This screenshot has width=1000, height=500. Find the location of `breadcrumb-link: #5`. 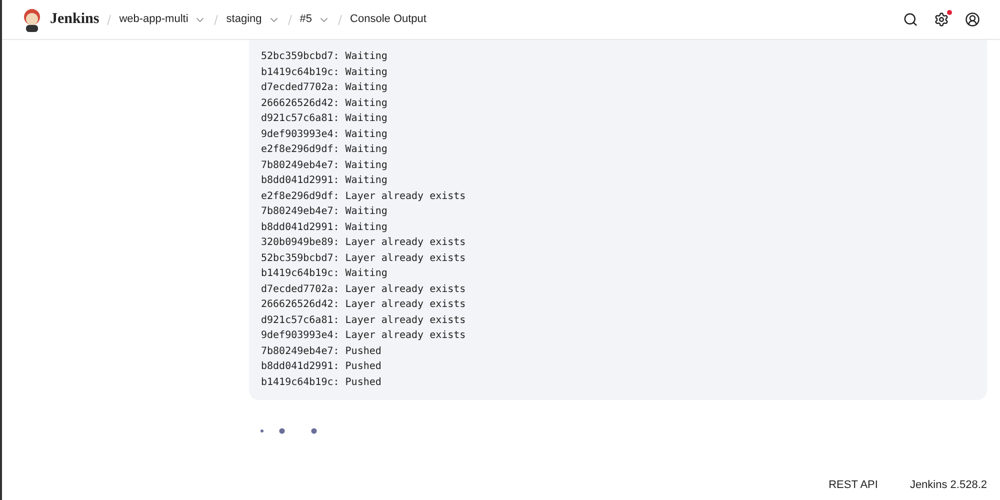

breadcrumb-link: #5 is located at coordinates (306, 19).